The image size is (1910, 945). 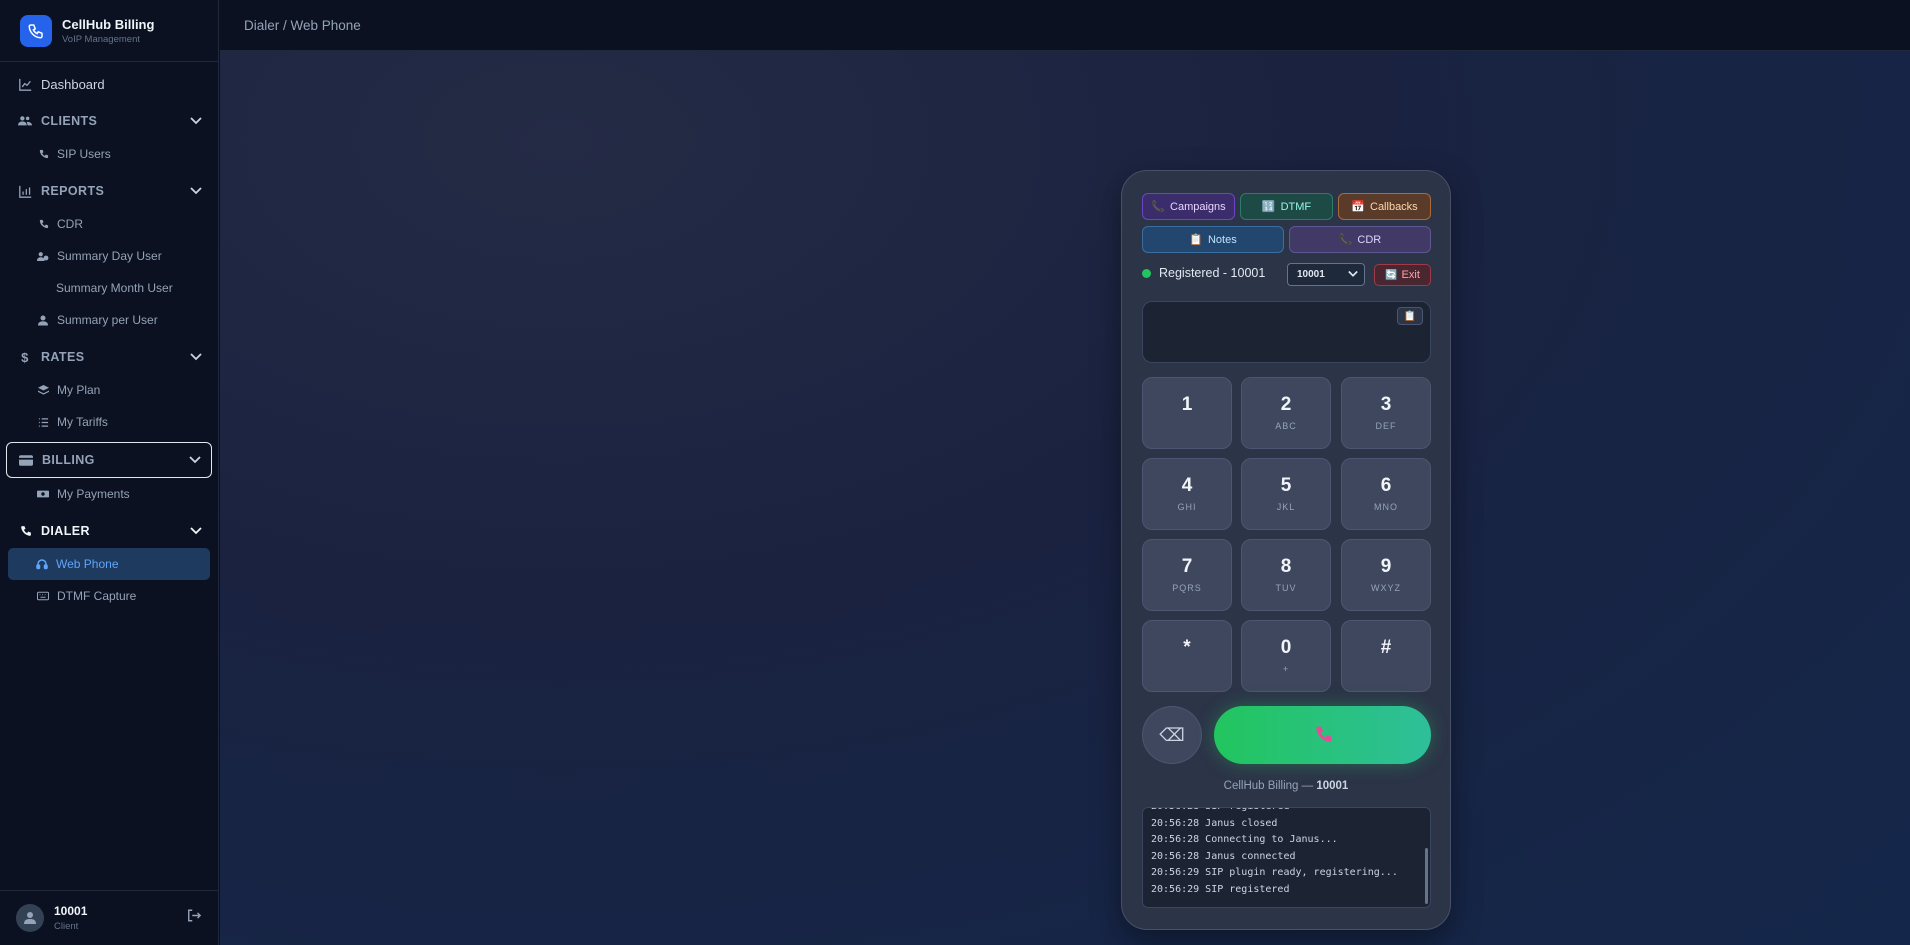 What do you see at coordinates (1196, 240) in the screenshot?
I see `notepad-icon: 📋` at bounding box center [1196, 240].